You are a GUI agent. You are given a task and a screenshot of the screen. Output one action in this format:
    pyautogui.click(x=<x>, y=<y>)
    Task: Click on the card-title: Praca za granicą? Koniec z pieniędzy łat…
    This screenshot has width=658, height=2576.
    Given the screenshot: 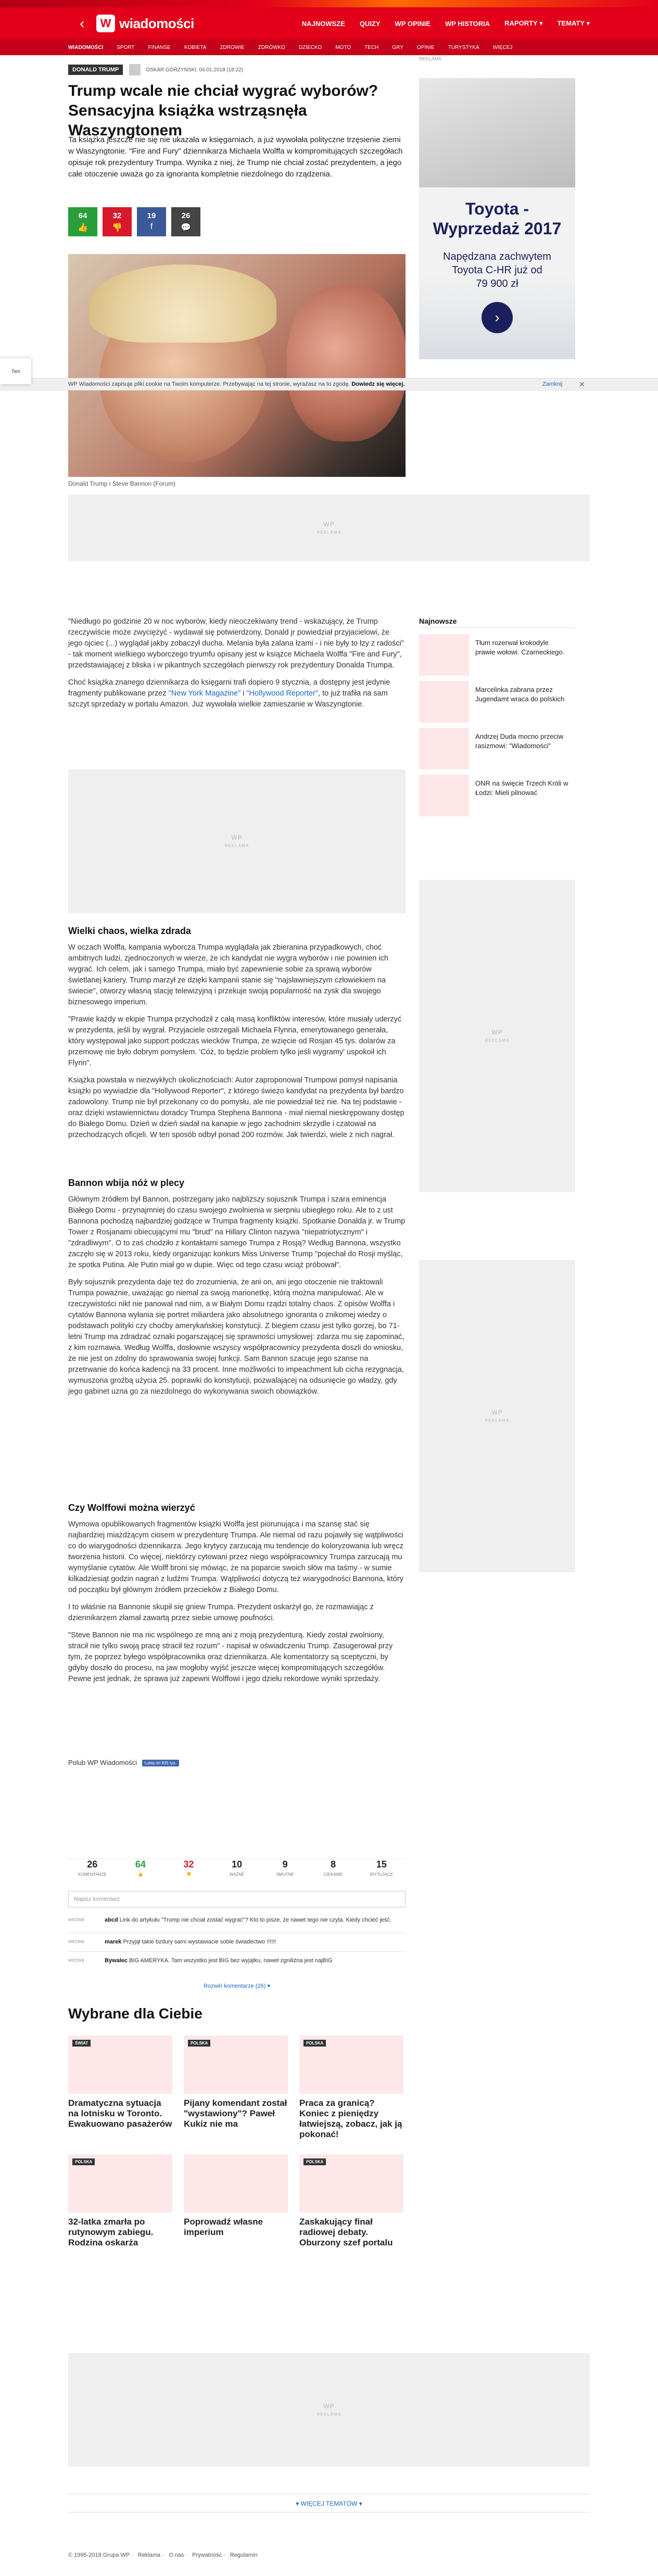 What is the action you would take?
    pyautogui.click(x=350, y=2118)
    